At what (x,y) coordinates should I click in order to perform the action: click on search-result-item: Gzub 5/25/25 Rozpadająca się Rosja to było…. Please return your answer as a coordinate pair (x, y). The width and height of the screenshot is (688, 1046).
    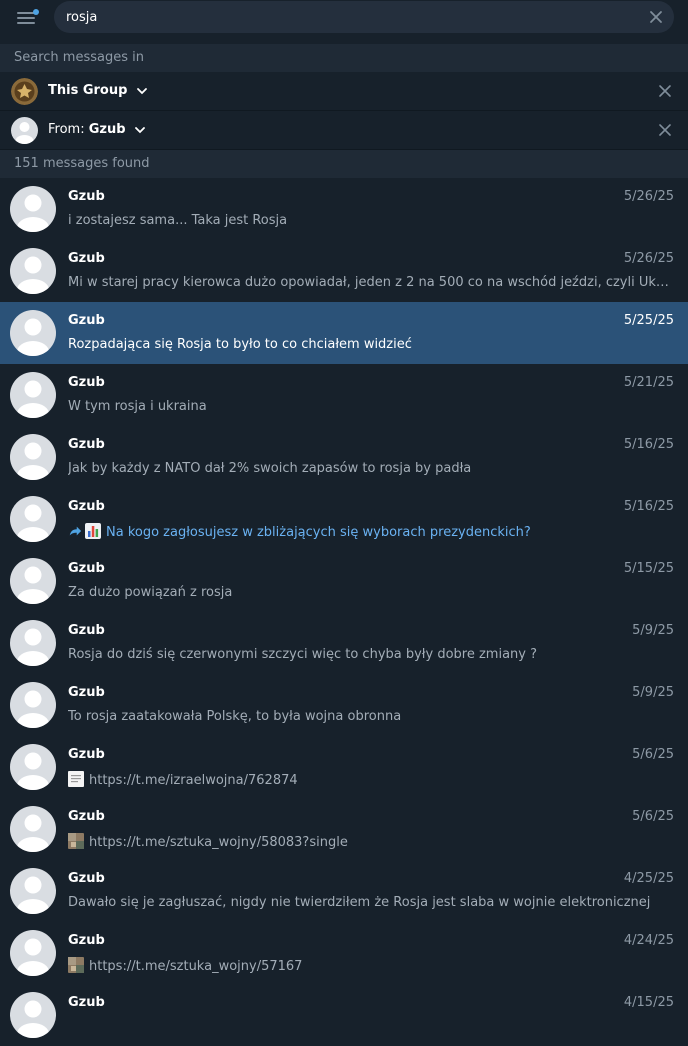
    Looking at the image, I should click on (344, 333).